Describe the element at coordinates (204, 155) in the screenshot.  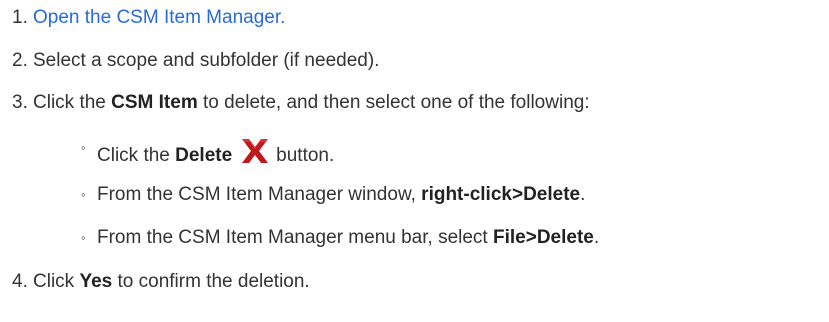
I see `delete-term: Delete` at that location.